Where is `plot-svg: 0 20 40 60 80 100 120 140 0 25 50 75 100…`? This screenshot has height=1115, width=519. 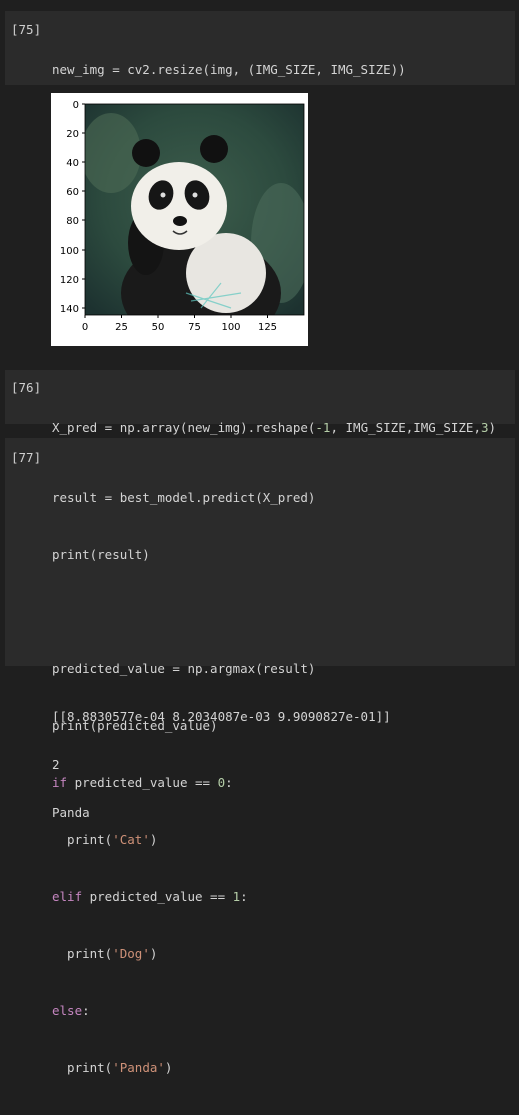
plot-svg: 0 20 40 60 80 100 120 140 0 25 50 75 100… is located at coordinates (182, 216).